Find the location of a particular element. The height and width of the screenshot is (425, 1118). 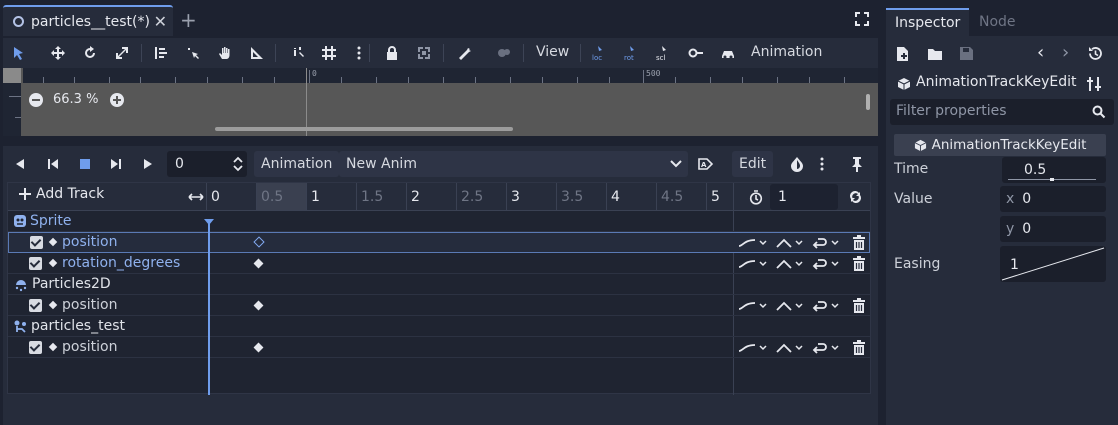

animation-menu-label: Animation is located at coordinates (297, 164).